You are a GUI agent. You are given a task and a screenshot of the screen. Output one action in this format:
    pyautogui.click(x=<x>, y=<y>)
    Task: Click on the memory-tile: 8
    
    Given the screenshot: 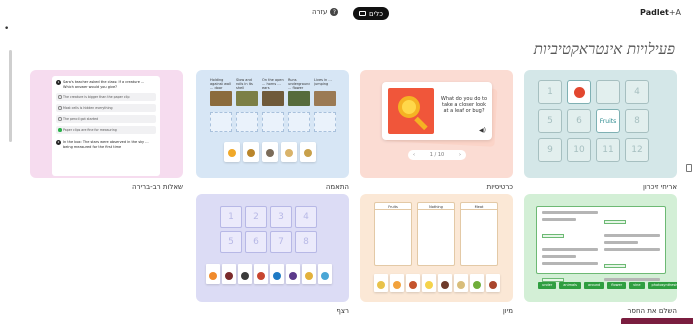 What is the action you would take?
    pyautogui.click(x=637, y=121)
    